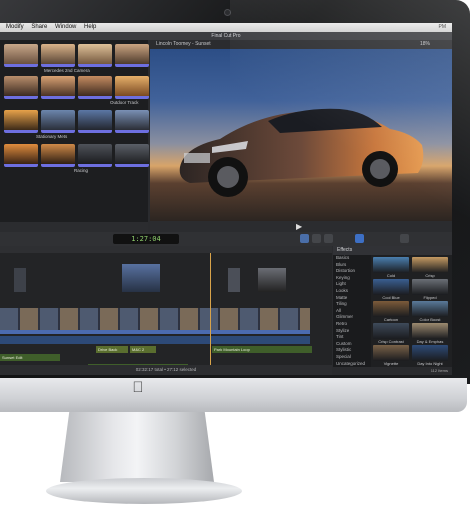  Describe the element at coordinates (155, 340) in the screenshot. I see `audio-track` at that location.